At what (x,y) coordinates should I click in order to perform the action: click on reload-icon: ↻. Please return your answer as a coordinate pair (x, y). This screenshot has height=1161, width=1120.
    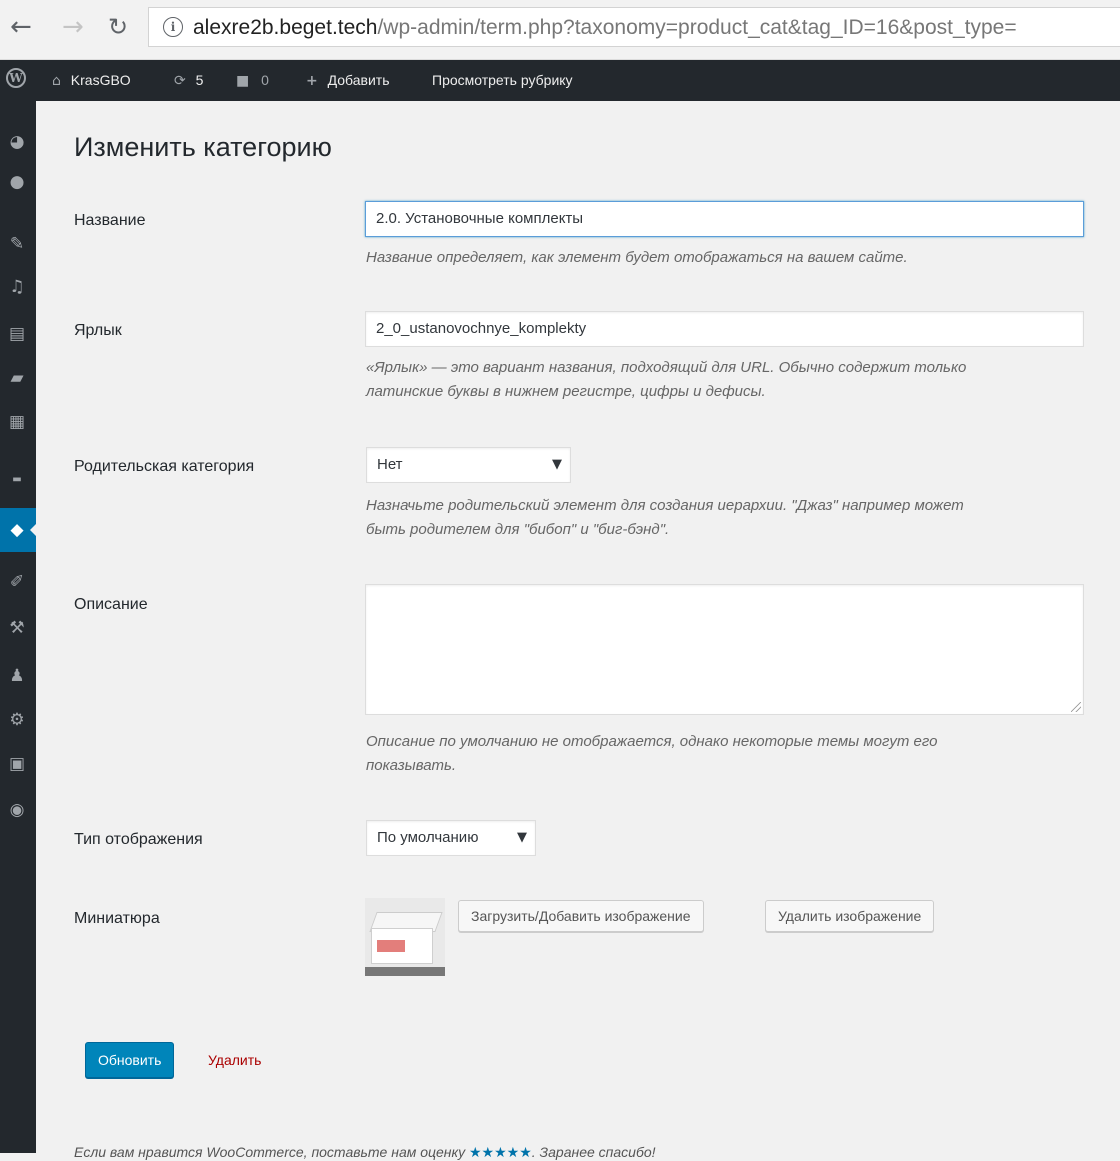
    Looking at the image, I should click on (118, 27).